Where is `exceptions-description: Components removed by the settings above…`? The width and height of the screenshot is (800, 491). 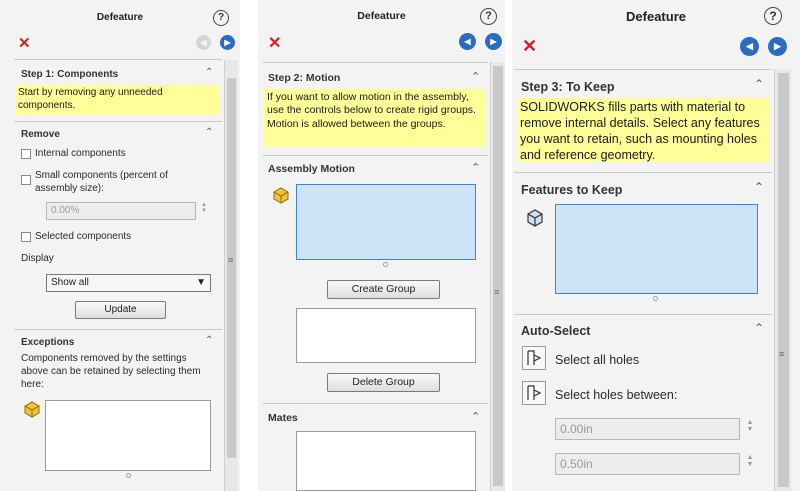
exceptions-description: Components removed by the settings above… is located at coordinates (111, 371).